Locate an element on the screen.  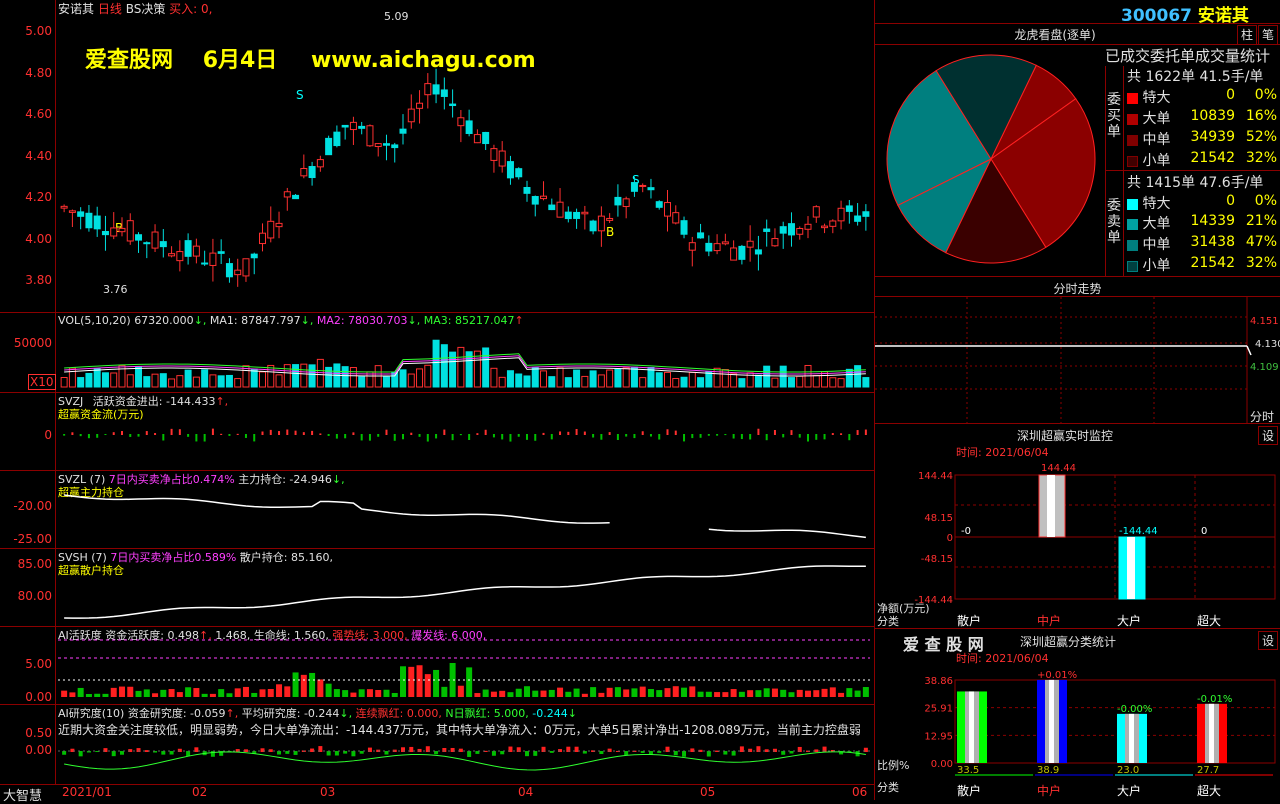
research-avg-line is located at coordinates (465, 761).